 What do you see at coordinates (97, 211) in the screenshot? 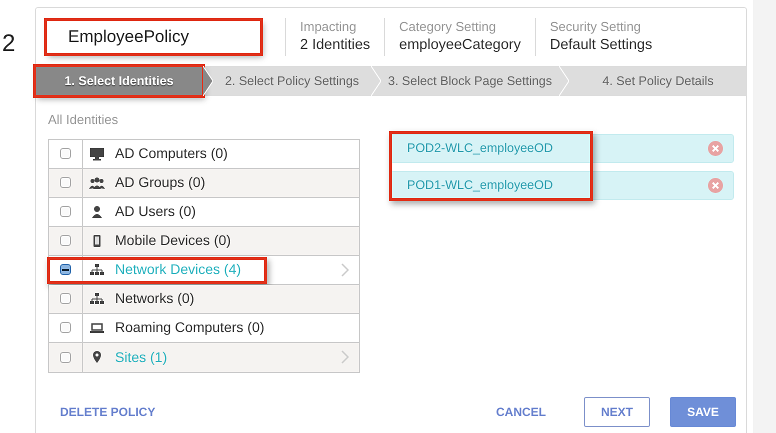
I see `user-icon` at bounding box center [97, 211].